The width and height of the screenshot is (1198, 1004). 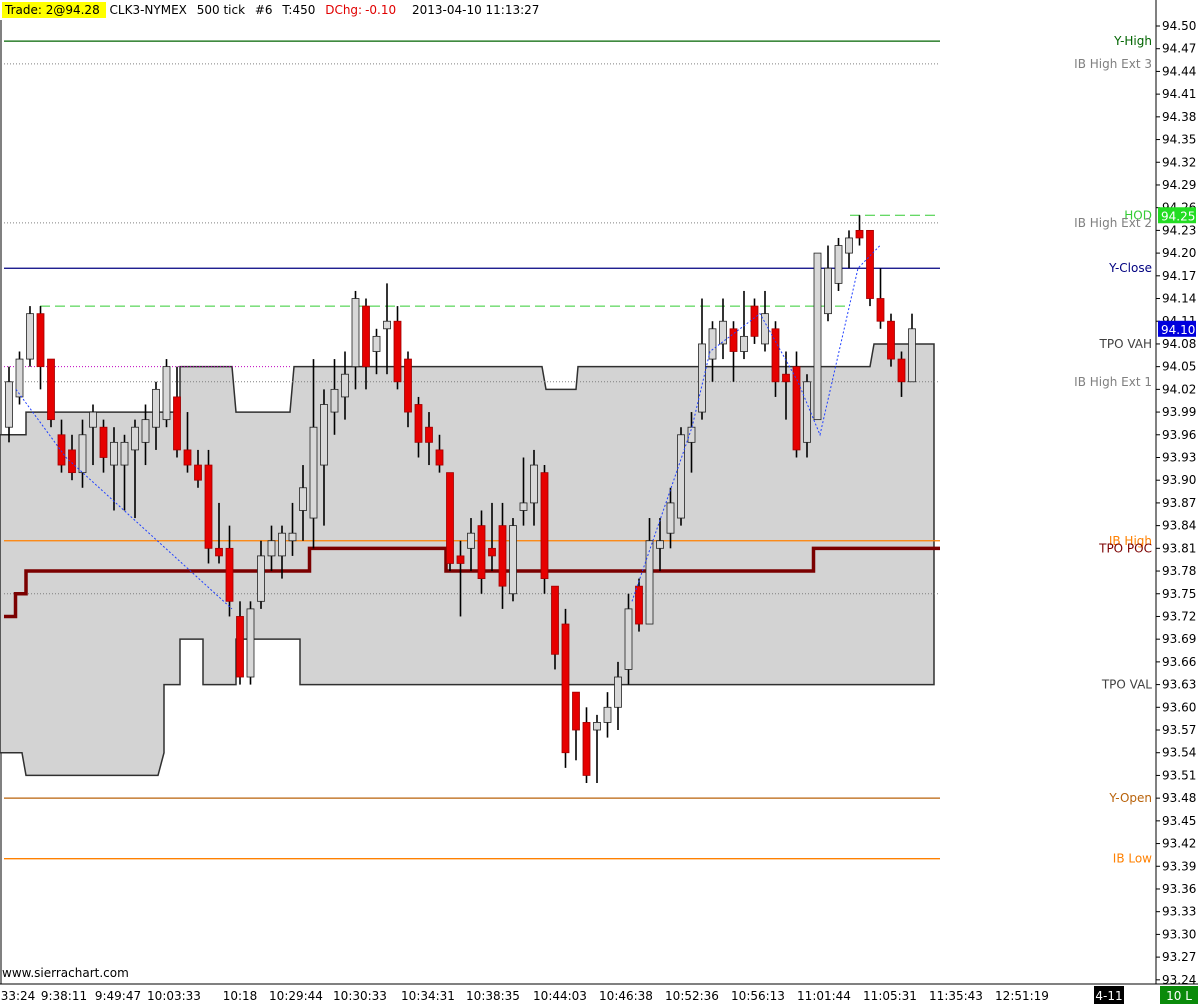 I want to click on level-label: Y-Close, so click(x=1130, y=268).